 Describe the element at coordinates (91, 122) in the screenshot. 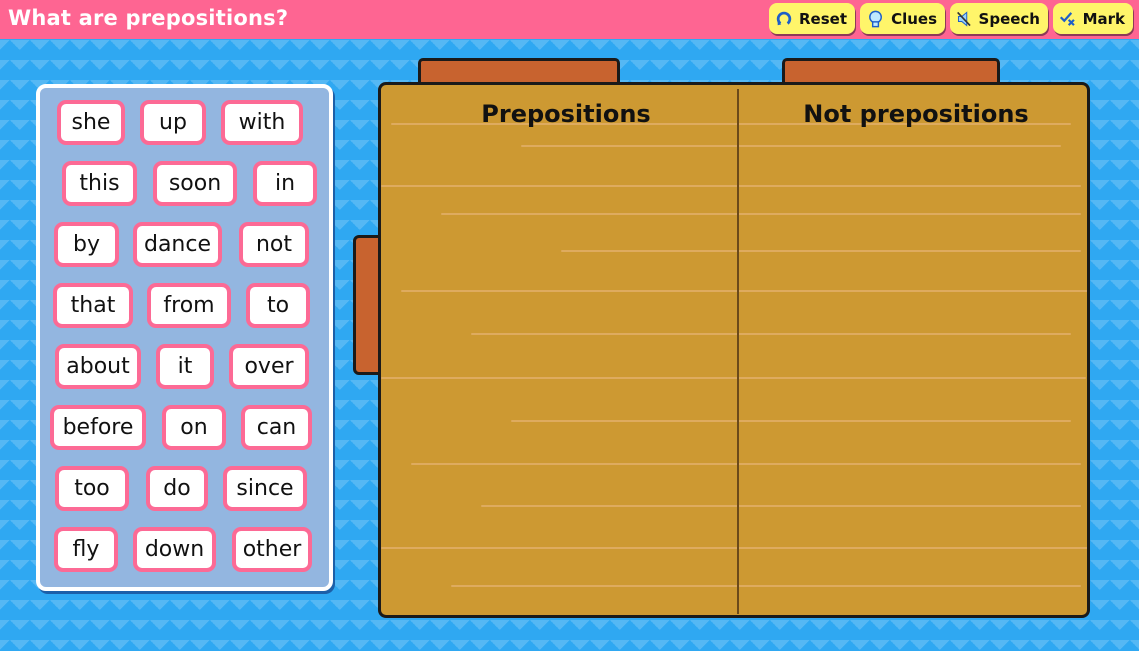

I see `word-tile: she` at that location.